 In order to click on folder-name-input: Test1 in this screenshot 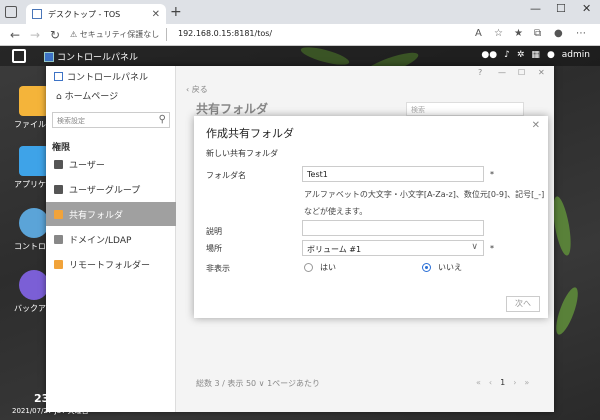, I will do `click(393, 174)`.